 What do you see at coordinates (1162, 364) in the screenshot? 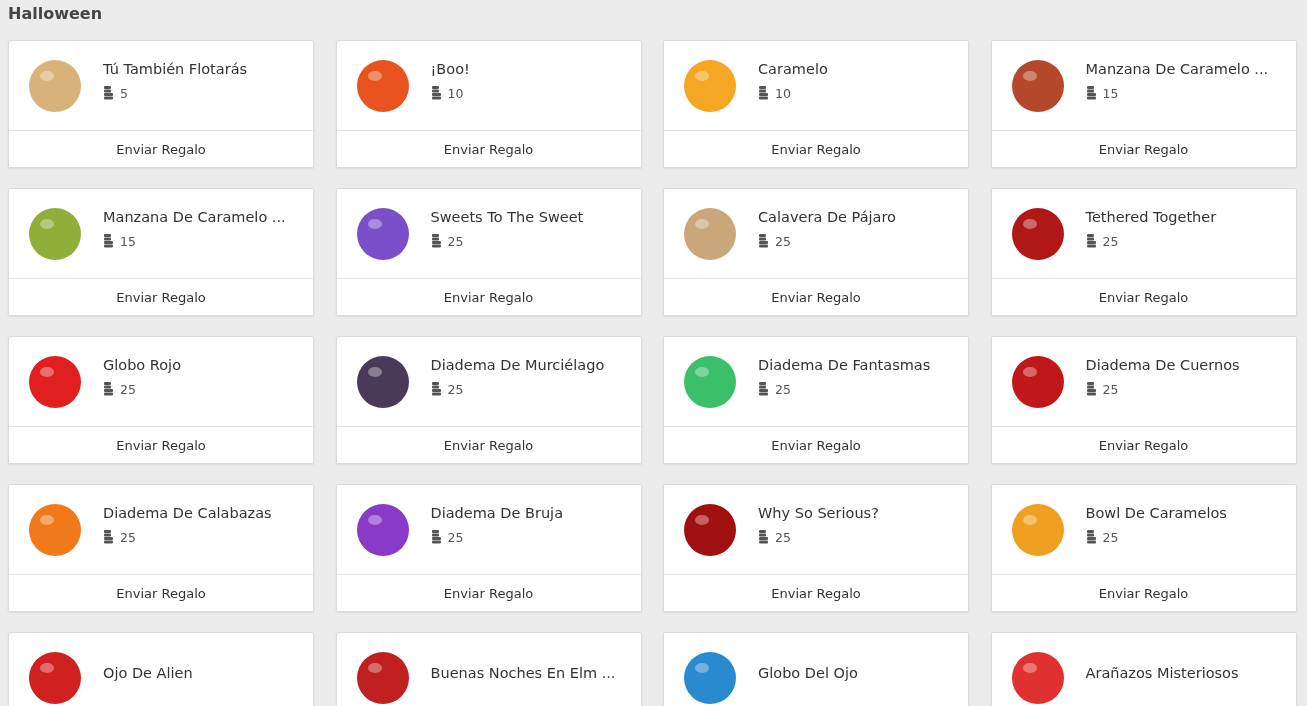
I see `gift-name: Diadema De Cuernos` at bounding box center [1162, 364].